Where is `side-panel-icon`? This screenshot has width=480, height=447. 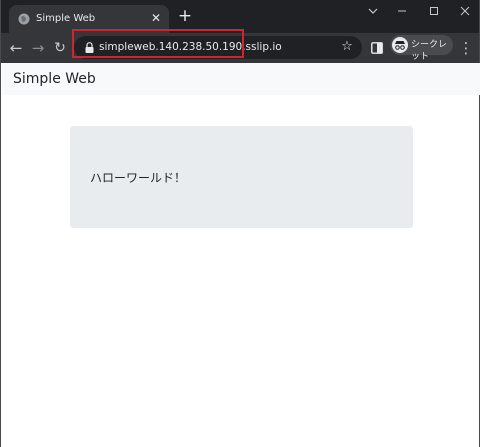
side-panel-icon is located at coordinates (377, 48).